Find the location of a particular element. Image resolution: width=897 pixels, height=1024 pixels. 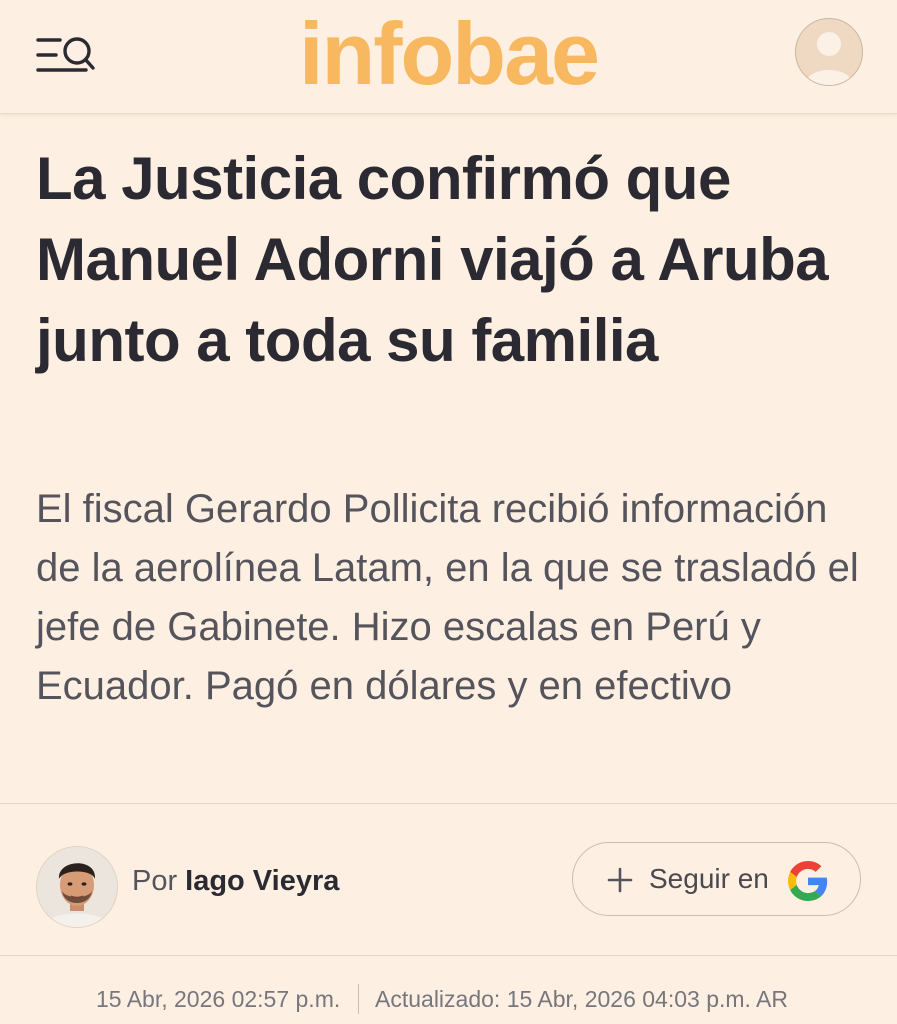

top-bar: infobae is located at coordinates (448, 57).